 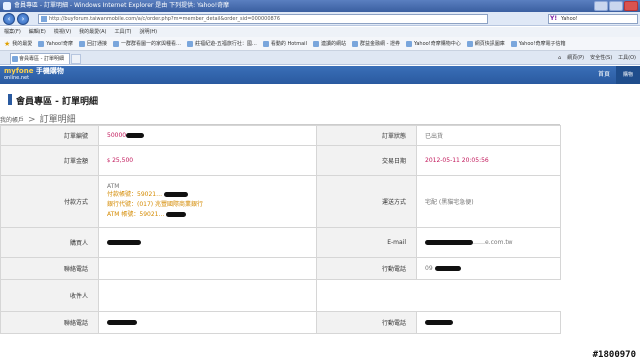 I want to click on menu-edit: 編輯(E), so click(x=37, y=32).